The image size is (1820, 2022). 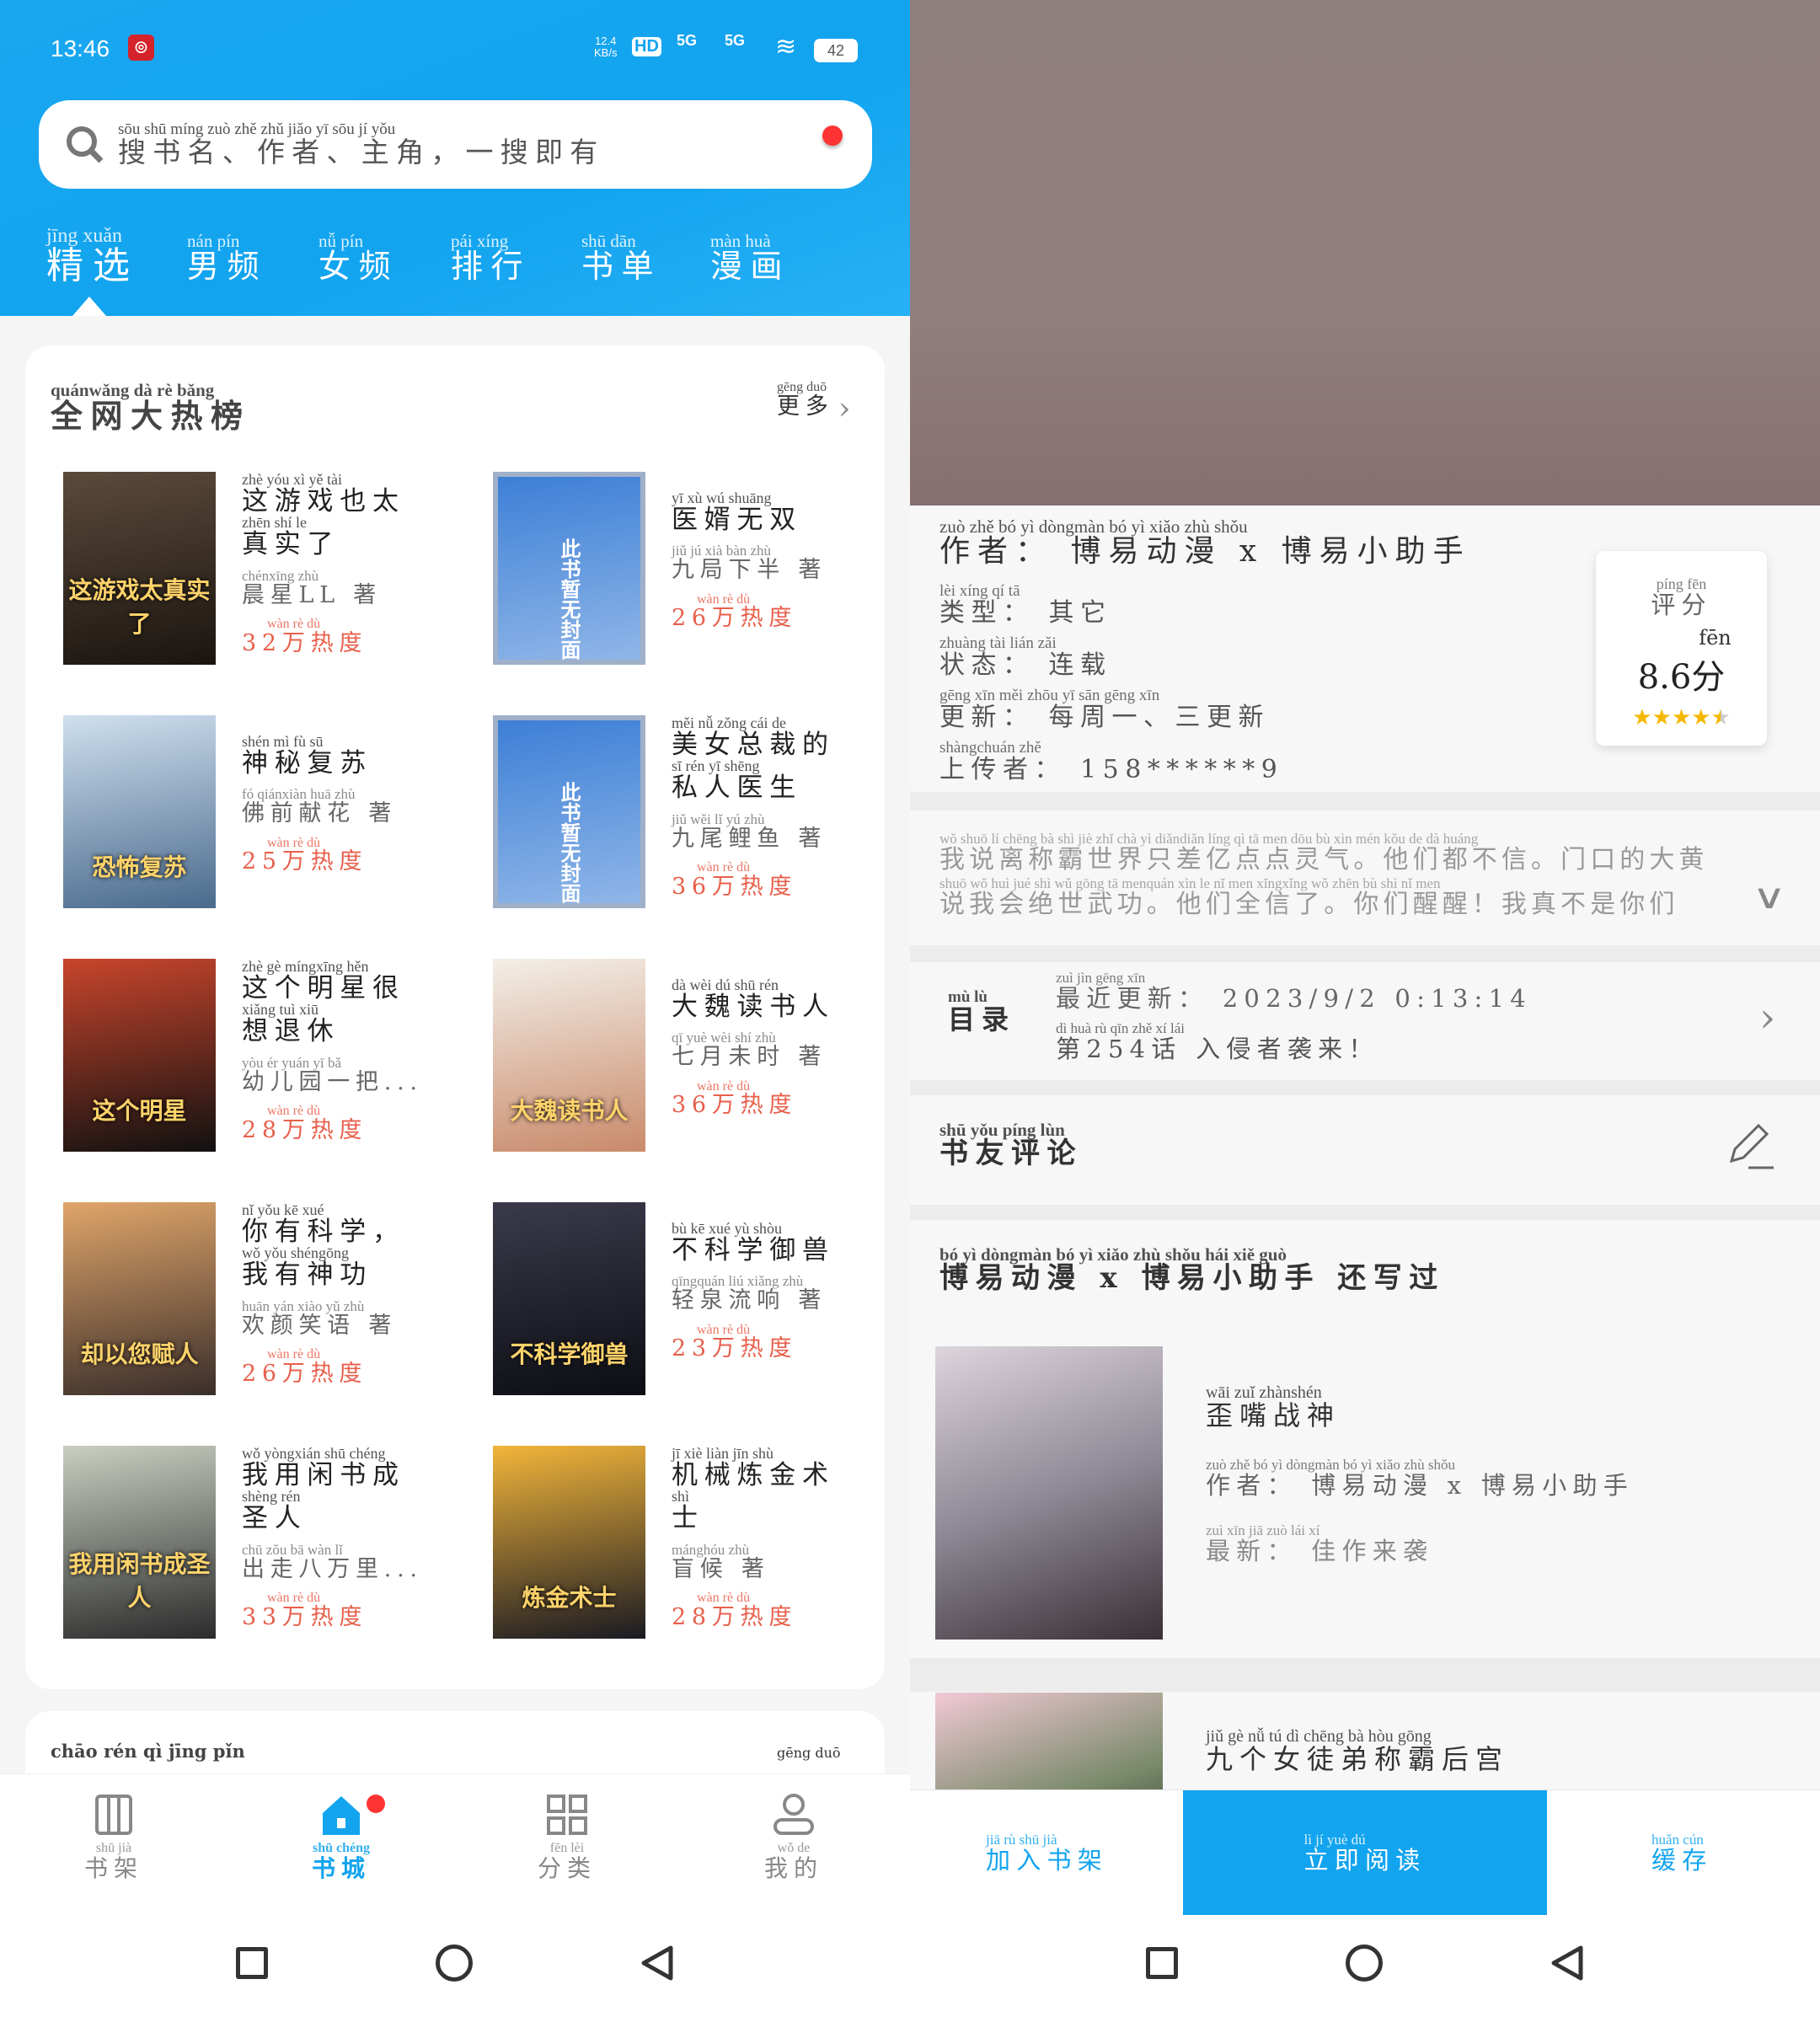 I want to click on pinyin: jīng xuǎn, so click(x=84, y=236).